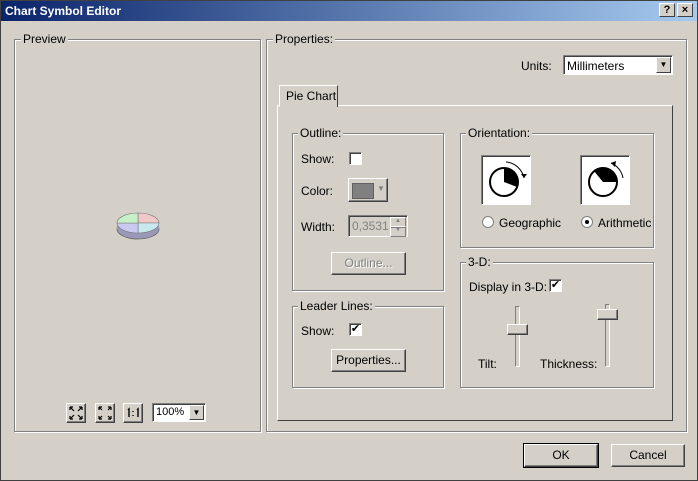 The height and width of the screenshot is (481, 698). Describe the element at coordinates (607, 314) in the screenshot. I see `thickness-slider-thumb` at that location.